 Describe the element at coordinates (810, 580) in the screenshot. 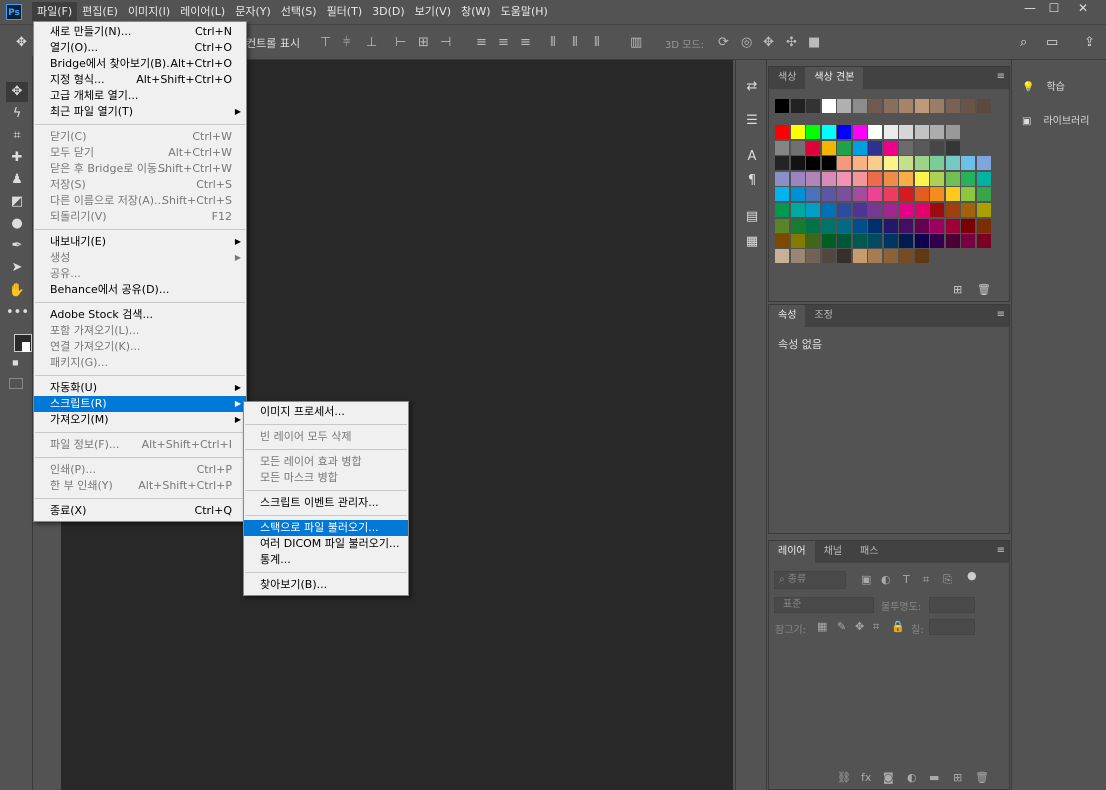

I see `layer-filter-select: ⌕ 종류` at that location.